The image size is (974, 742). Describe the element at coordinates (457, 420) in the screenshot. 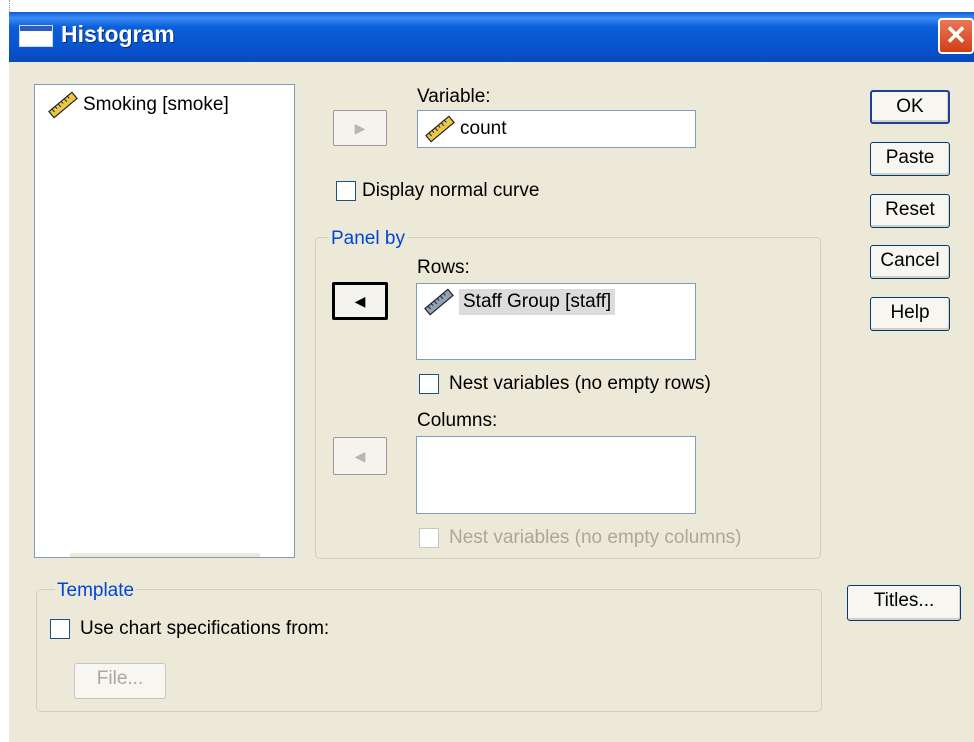

I see `columns-label: Columns:` at that location.